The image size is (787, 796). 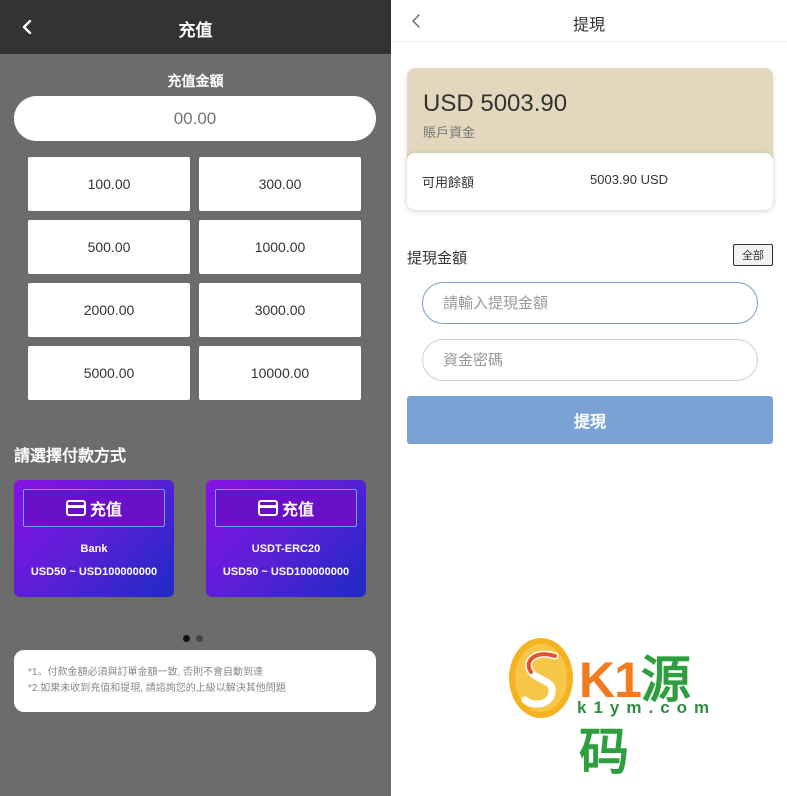 I want to click on preset-amount-button: 3000.00, so click(x=280, y=310).